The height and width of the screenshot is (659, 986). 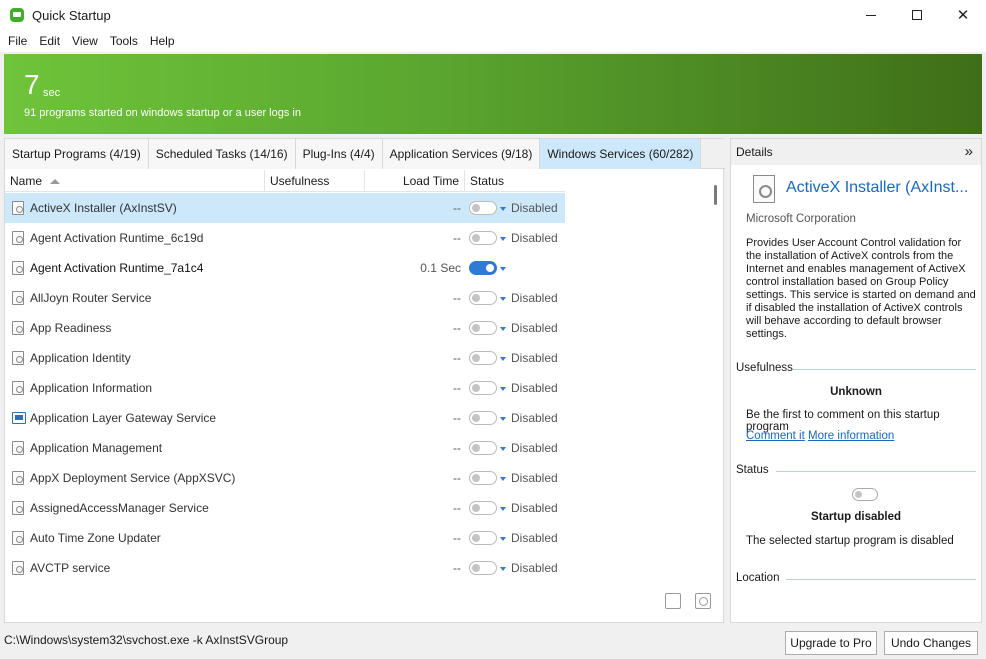 What do you see at coordinates (135, 181) in the screenshot?
I see `column-name: Name` at bounding box center [135, 181].